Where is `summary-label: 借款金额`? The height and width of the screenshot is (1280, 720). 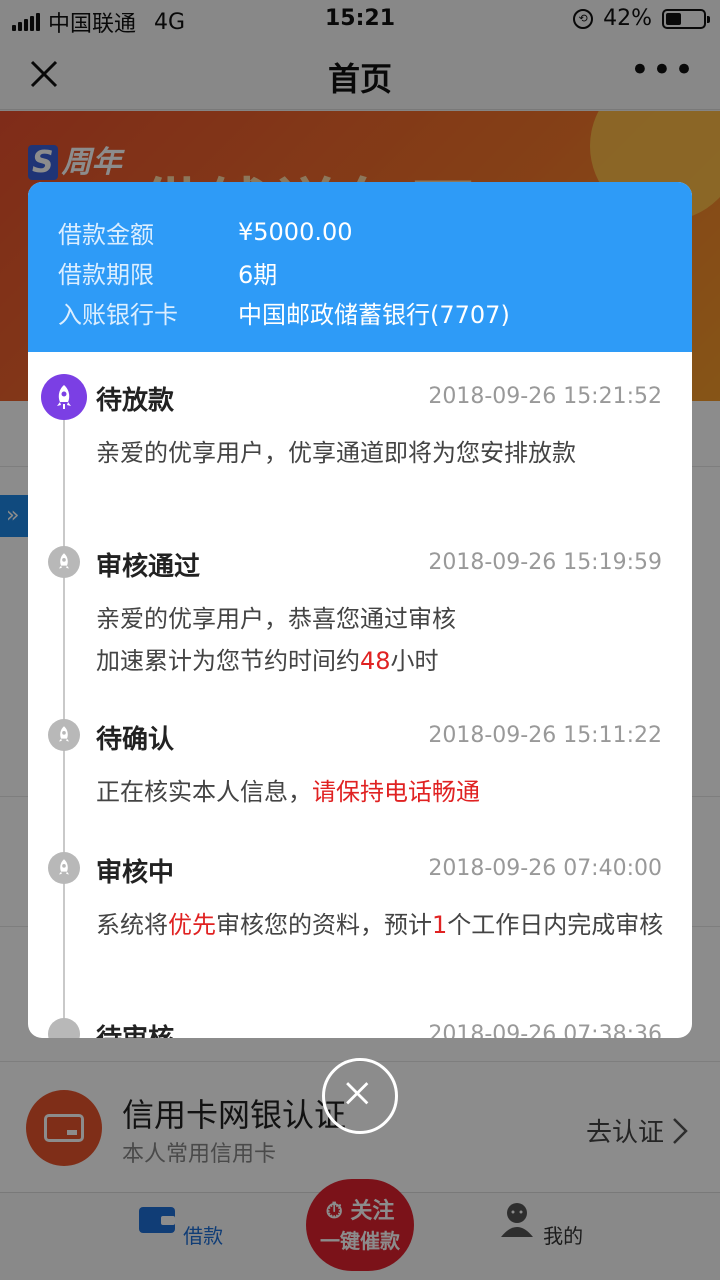 summary-label: 借款金额 is located at coordinates (106, 234).